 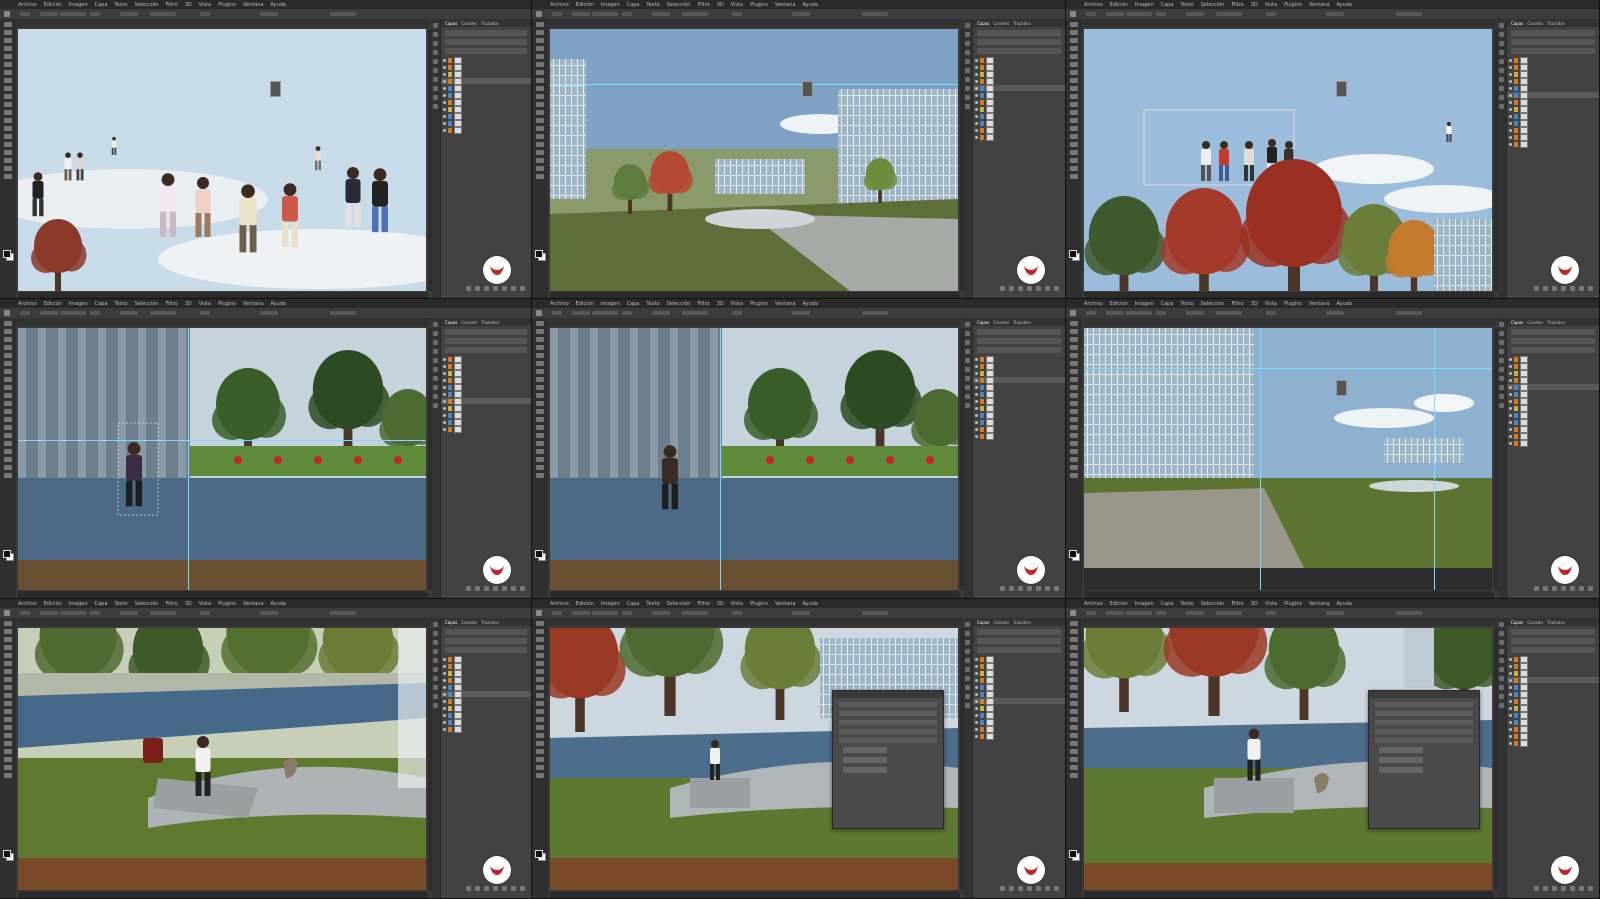 What do you see at coordinates (1545, 588) in the screenshot?
I see `fx-icon` at bounding box center [1545, 588].